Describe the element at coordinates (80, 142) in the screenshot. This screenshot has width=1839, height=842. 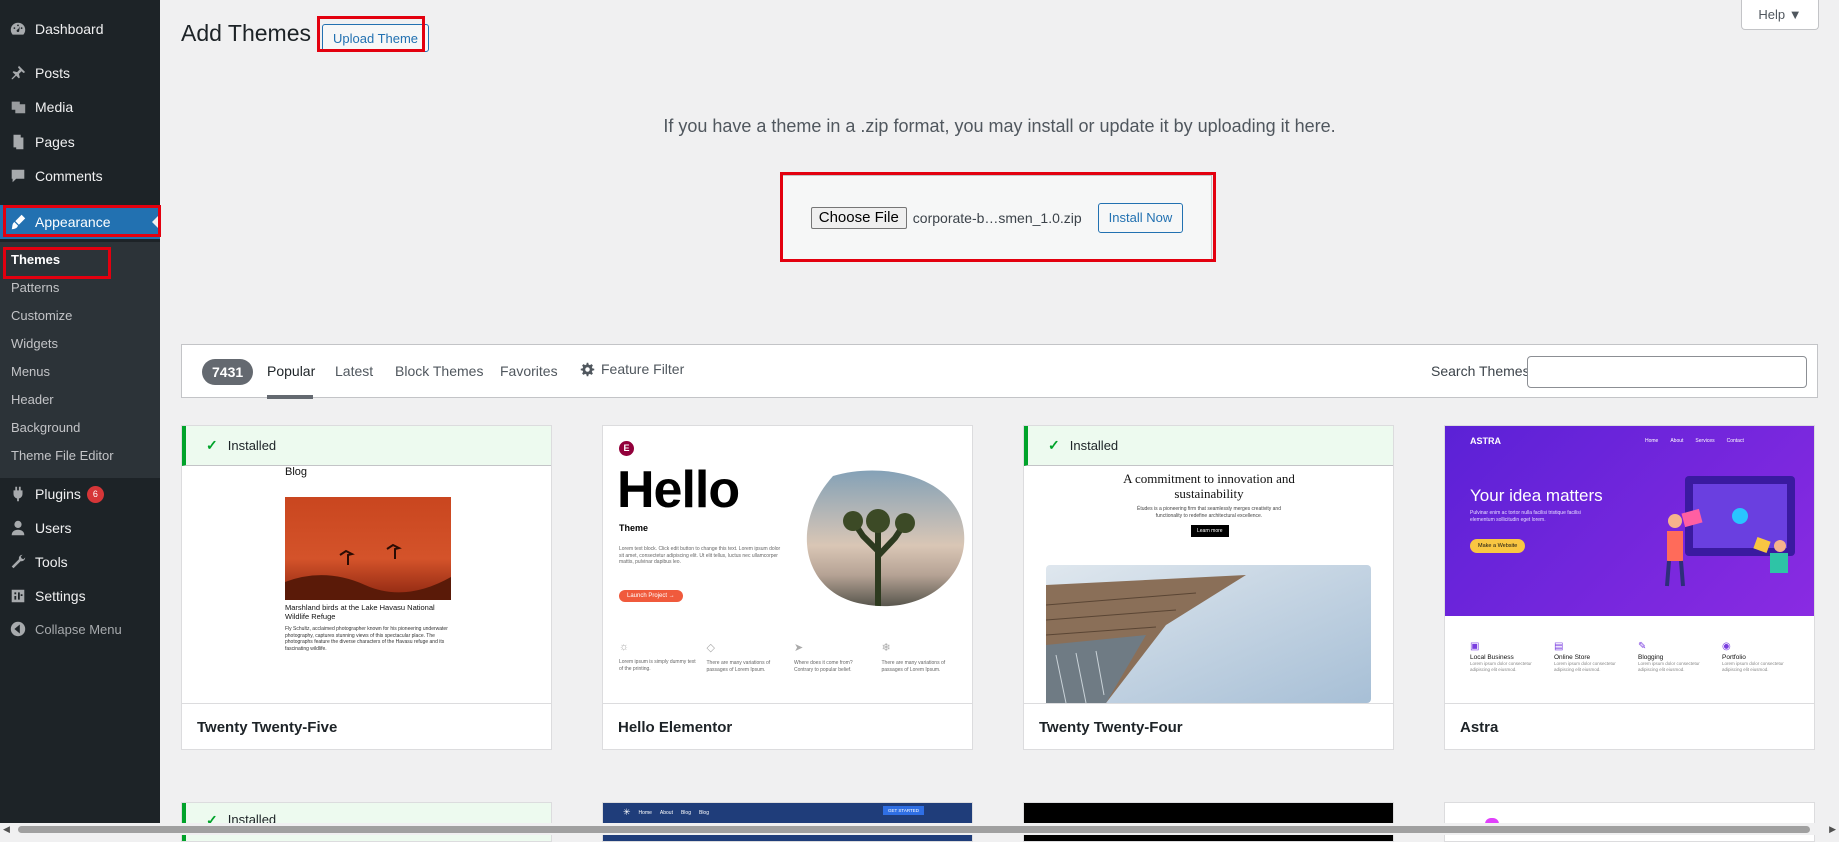
I see `sidebar-item-pages: Pages` at that location.